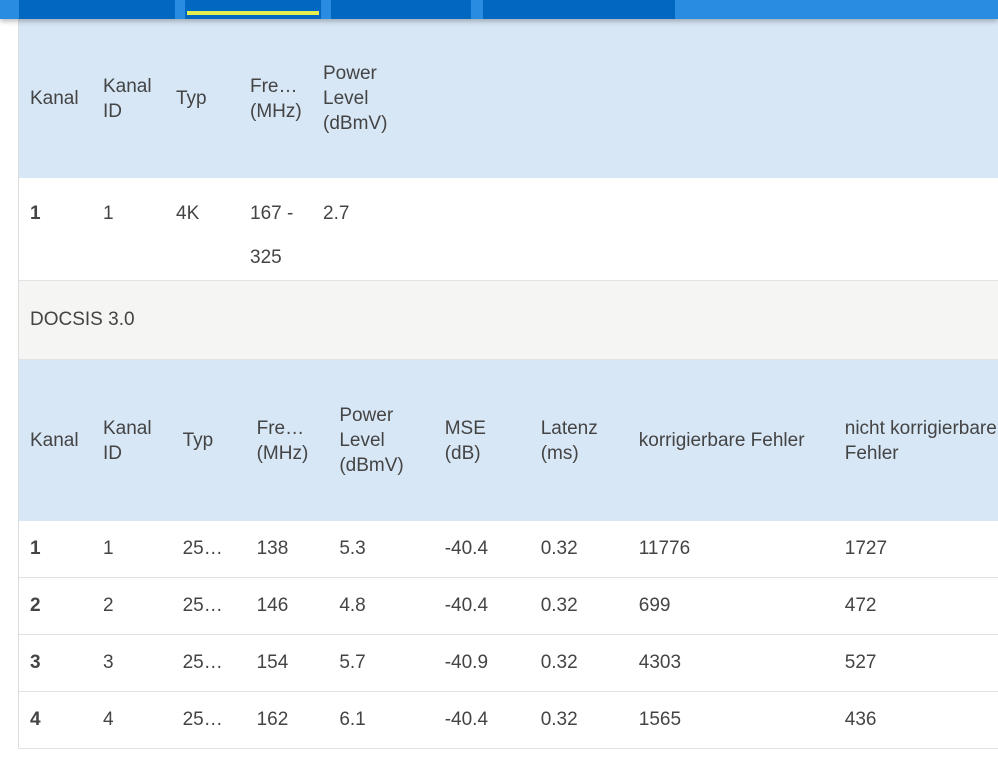  What do you see at coordinates (730, 549) in the screenshot?
I see `cell: 11776` at bounding box center [730, 549].